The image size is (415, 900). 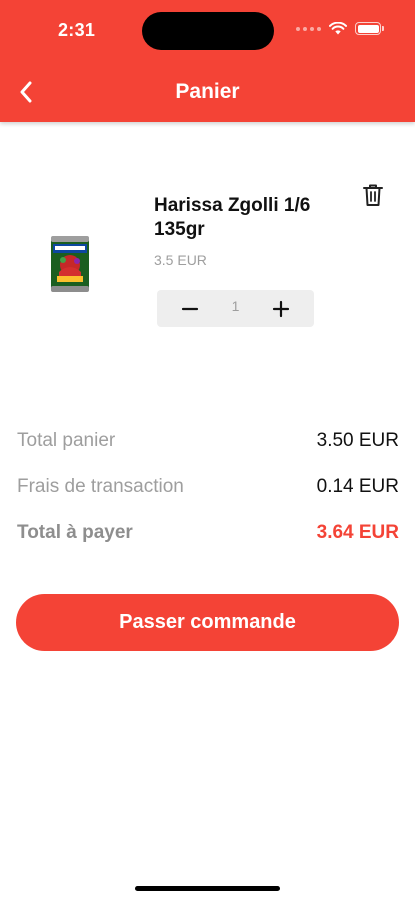 I want to click on quantity-stepper: 1, so click(x=235, y=308).